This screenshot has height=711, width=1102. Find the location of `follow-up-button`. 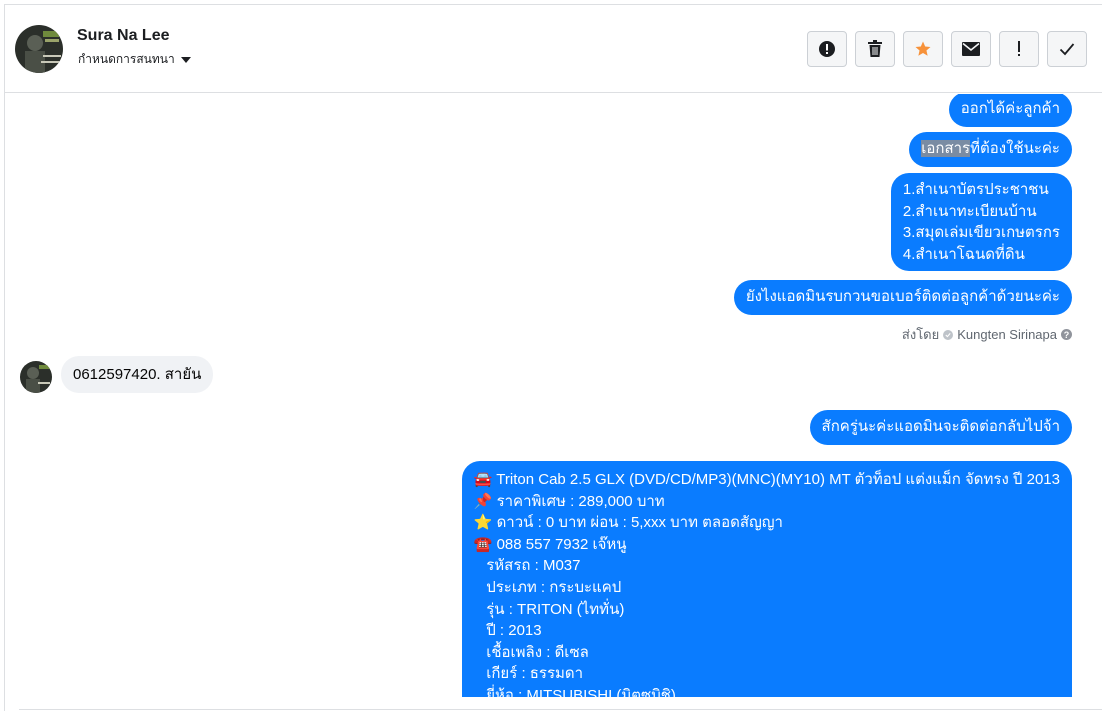

follow-up-button is located at coordinates (1019, 49).